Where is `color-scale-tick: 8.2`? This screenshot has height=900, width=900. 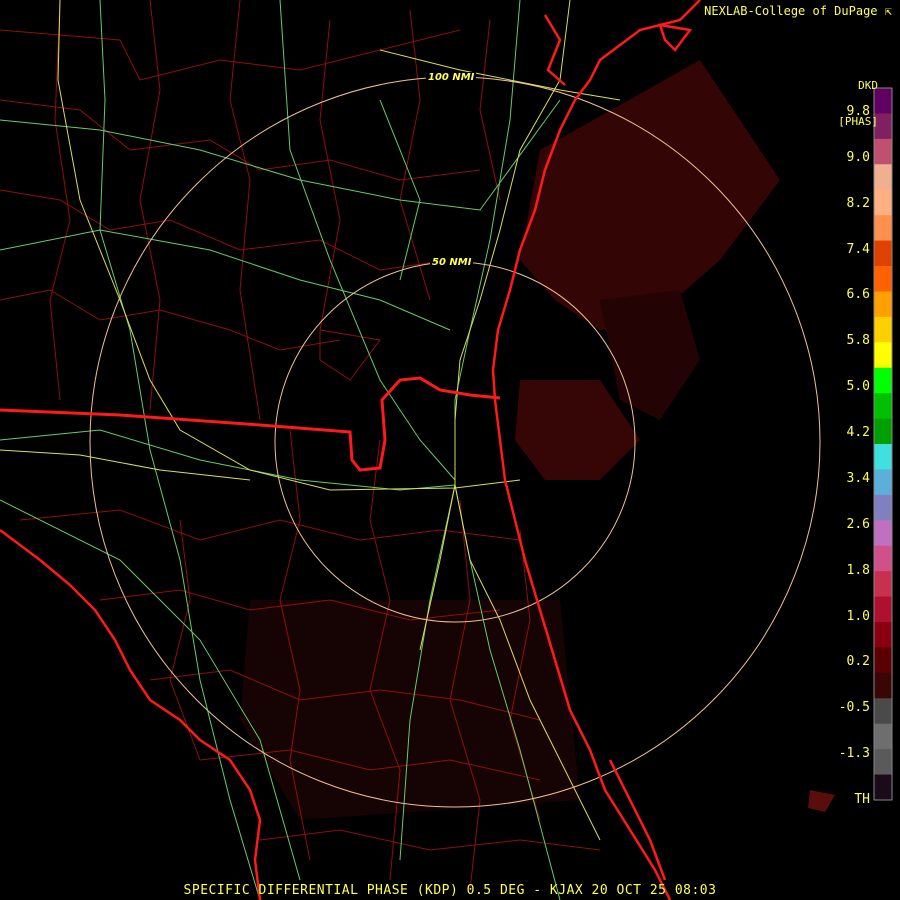
color-scale-tick: 8.2 is located at coordinates (858, 203).